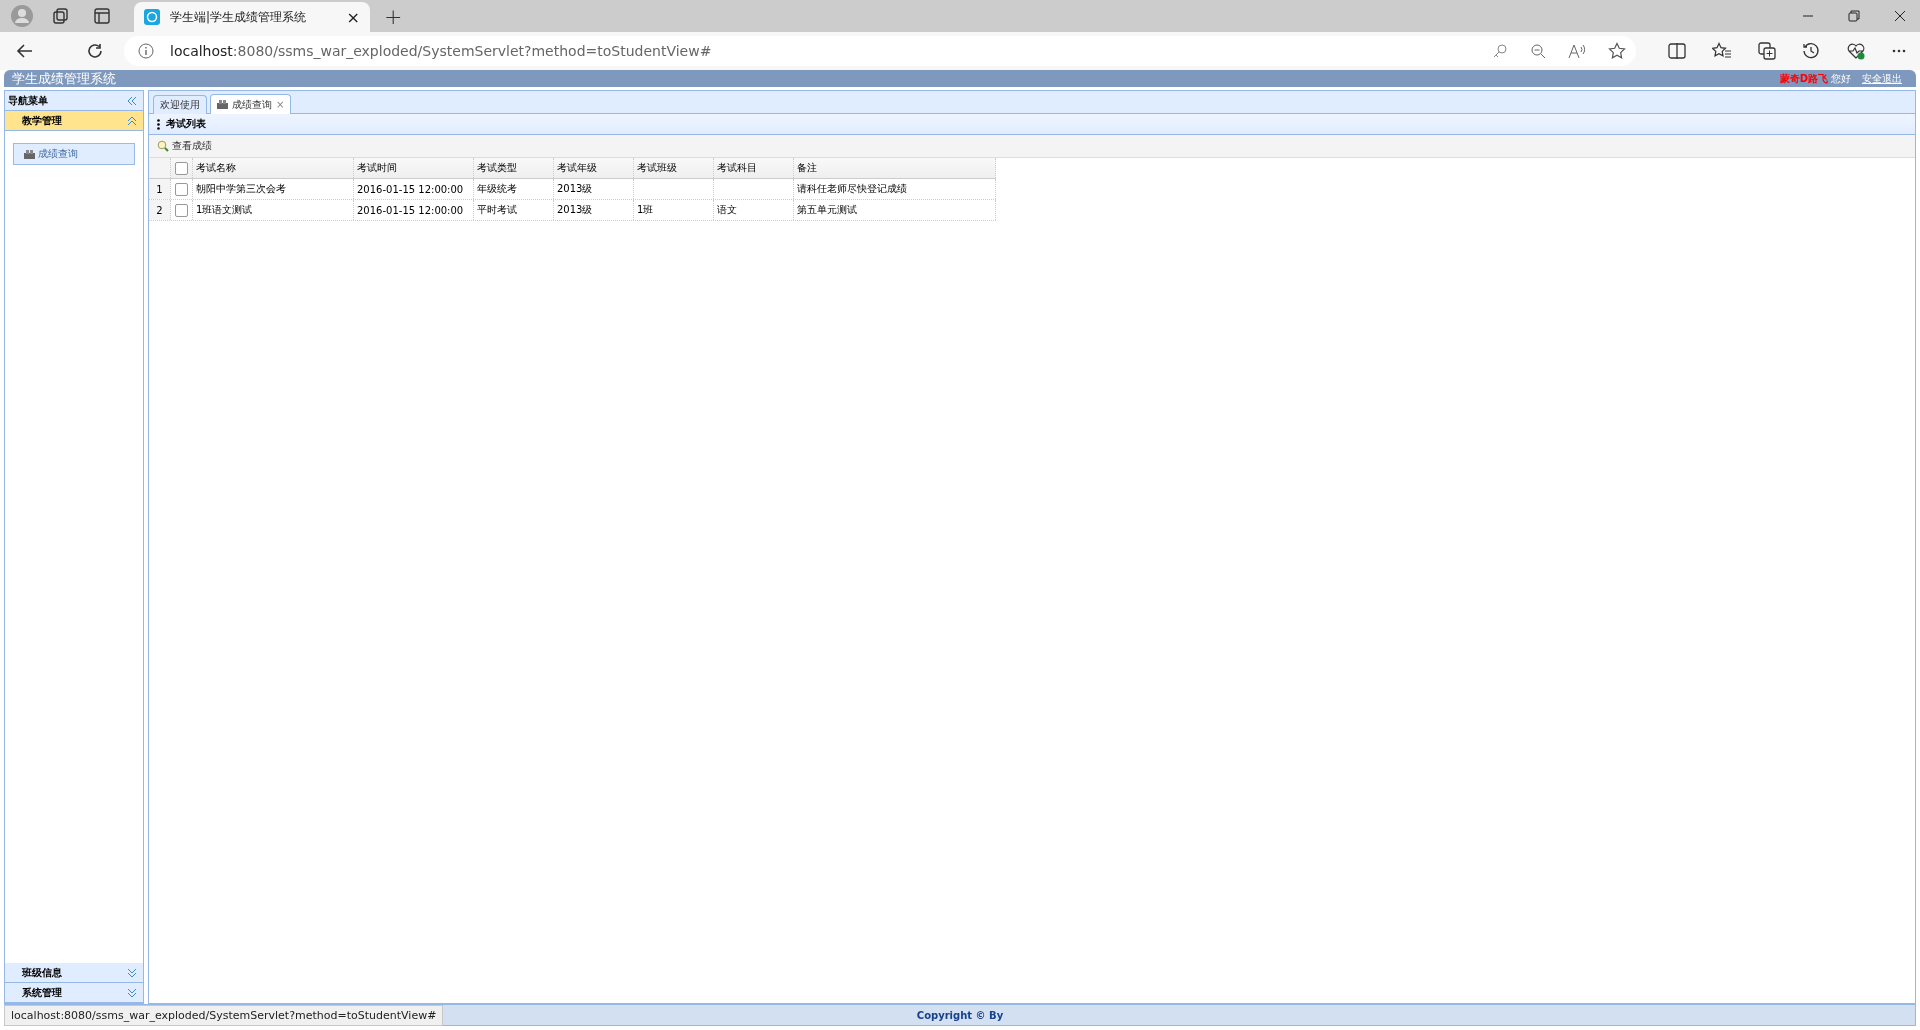 The image size is (1920, 1030). I want to click on view-scores-button: 查看成绩, so click(184, 146).